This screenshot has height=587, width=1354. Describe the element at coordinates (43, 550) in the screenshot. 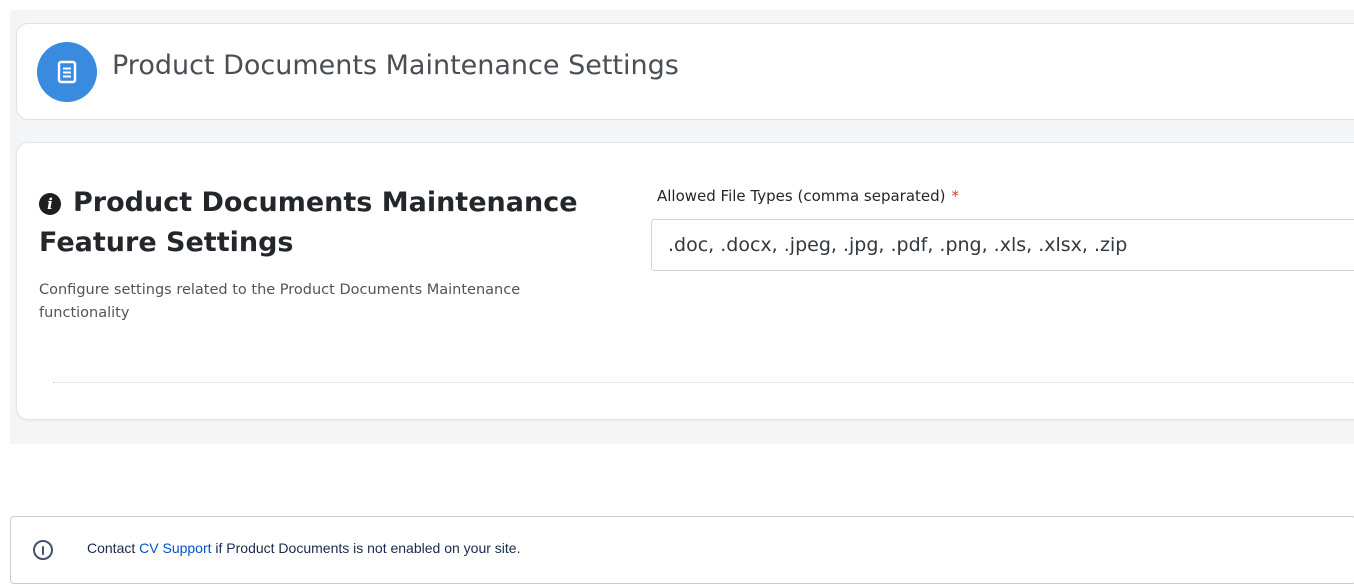

I see `info-icon` at that location.